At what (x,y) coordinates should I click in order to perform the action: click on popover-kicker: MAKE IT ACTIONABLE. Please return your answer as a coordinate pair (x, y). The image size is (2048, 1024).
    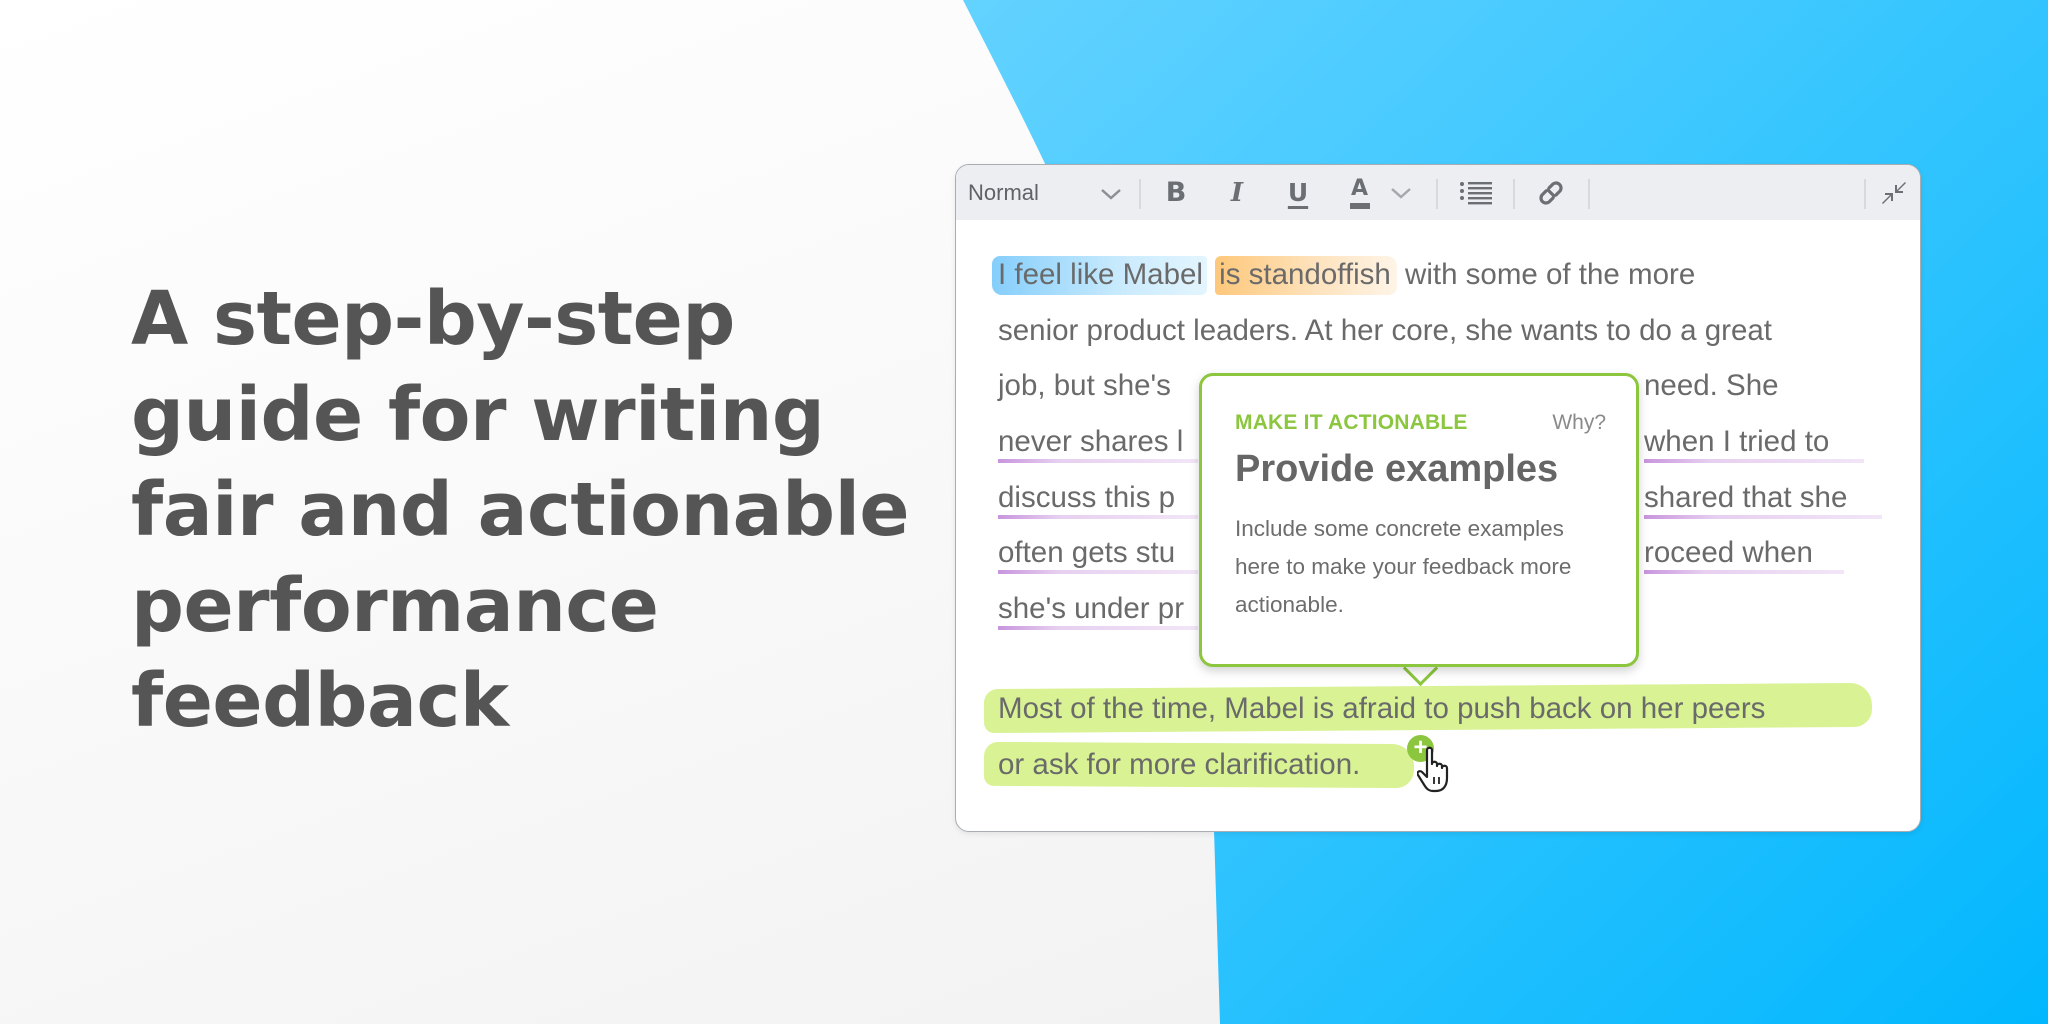
    Looking at the image, I should click on (1351, 422).